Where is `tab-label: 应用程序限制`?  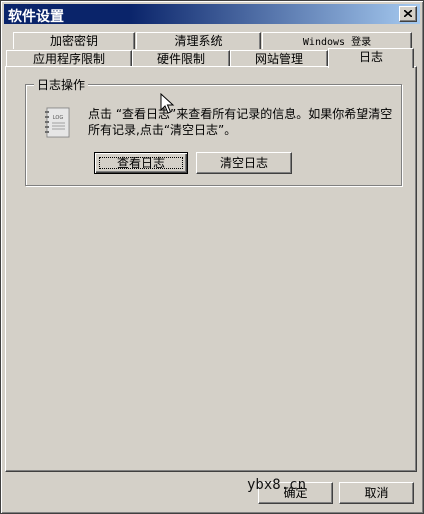
tab-label: 应用程序限制 is located at coordinates (68, 59).